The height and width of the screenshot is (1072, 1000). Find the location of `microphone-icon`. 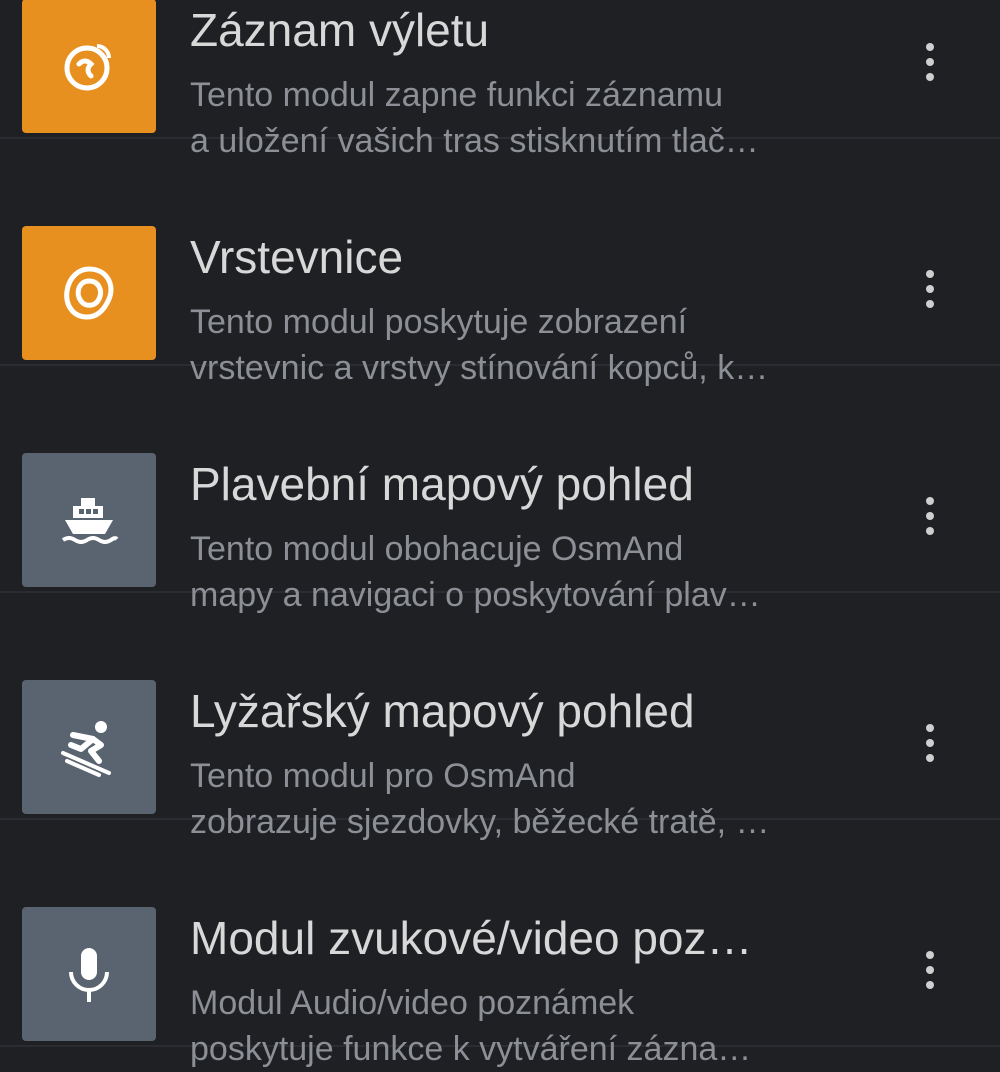

microphone-icon is located at coordinates (89, 975).